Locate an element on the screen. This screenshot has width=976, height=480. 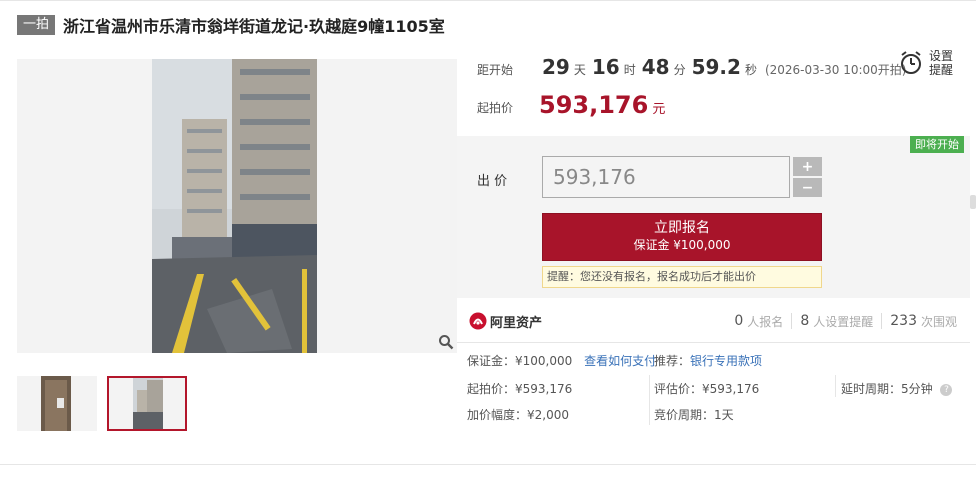
deposit-label: 保证金 ¥100,000 is located at coordinates (682, 245).